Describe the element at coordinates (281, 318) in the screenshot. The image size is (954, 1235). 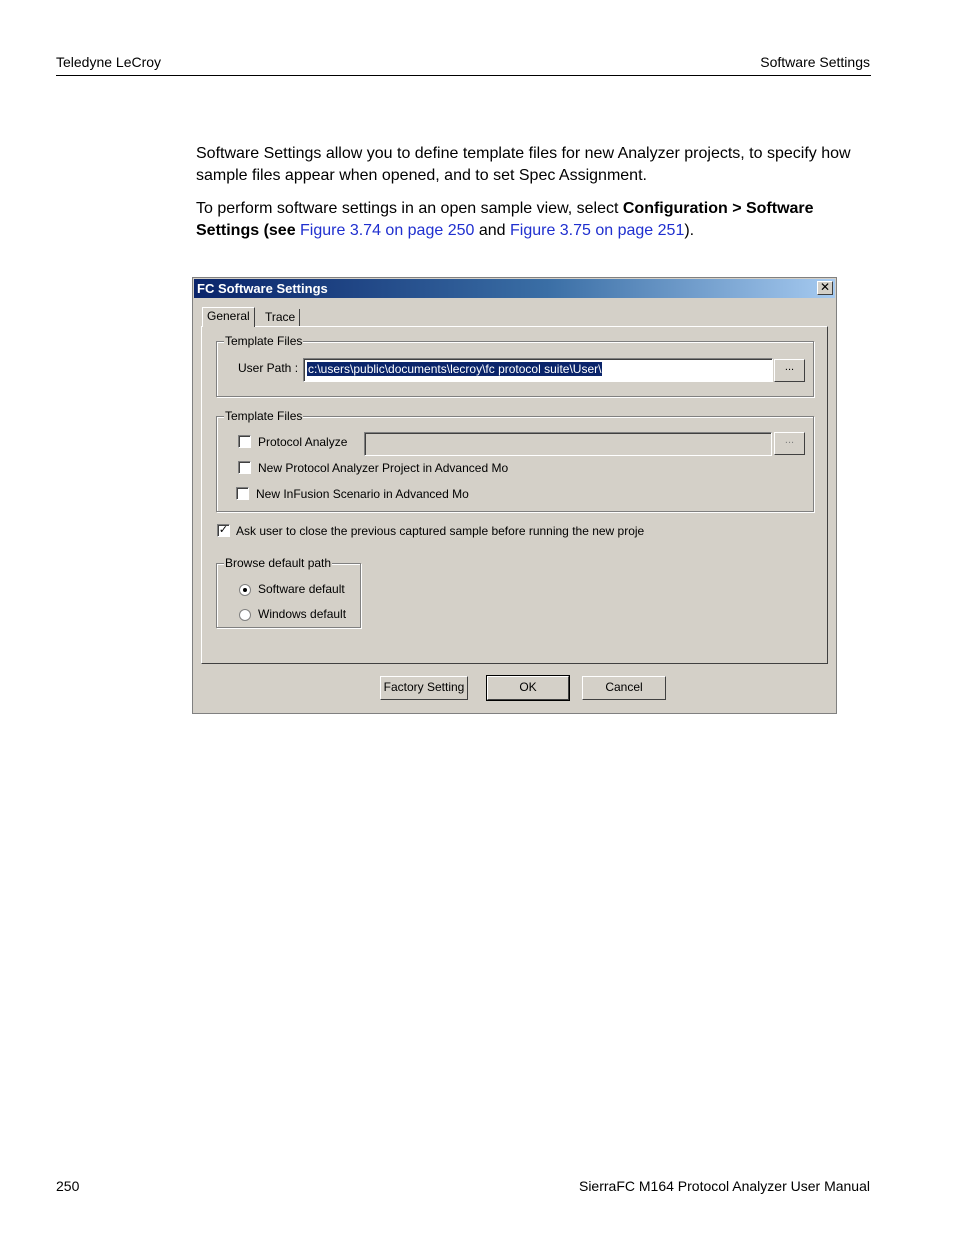
I see `tab-trace: Trace` at that location.